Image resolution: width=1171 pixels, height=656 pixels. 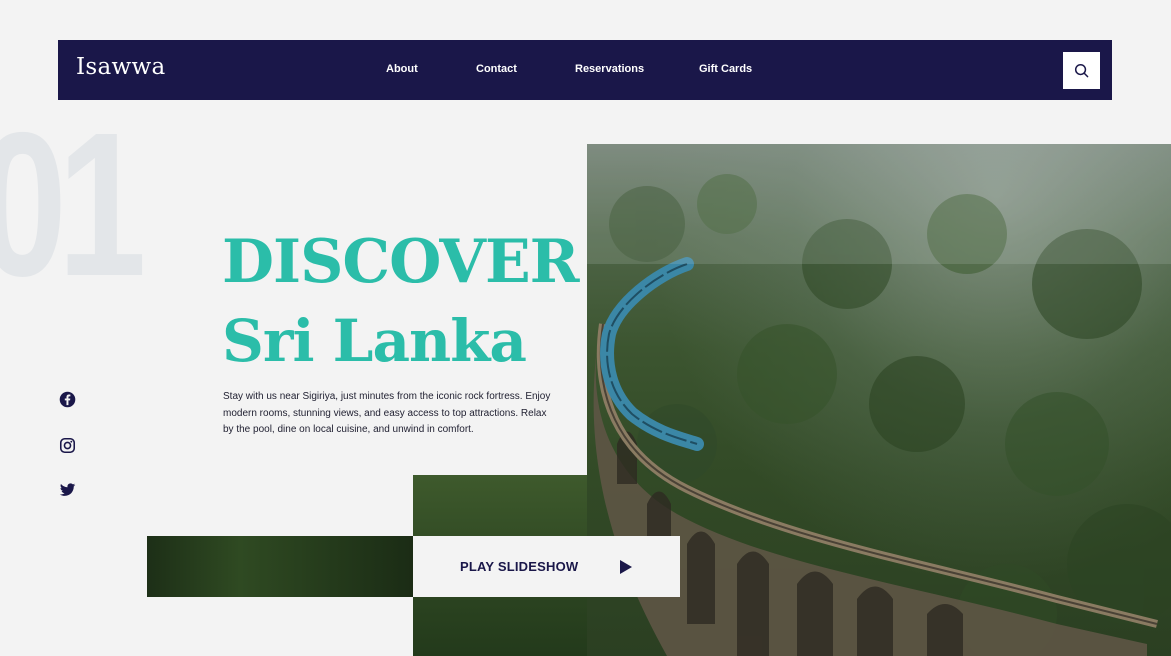 What do you see at coordinates (519, 566) in the screenshot?
I see `play-slideshow-label: PLAY SLIDESHOW` at bounding box center [519, 566].